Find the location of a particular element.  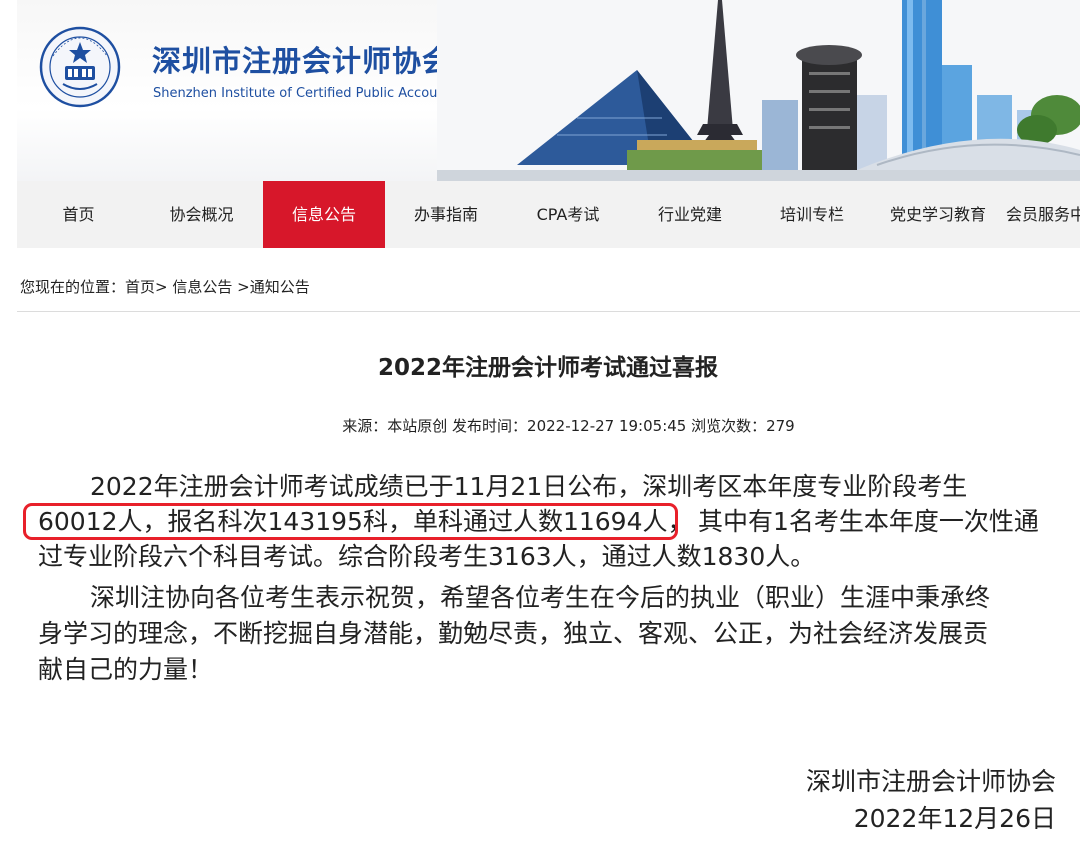

breadcrumb-home: 首页> is located at coordinates (146, 287).